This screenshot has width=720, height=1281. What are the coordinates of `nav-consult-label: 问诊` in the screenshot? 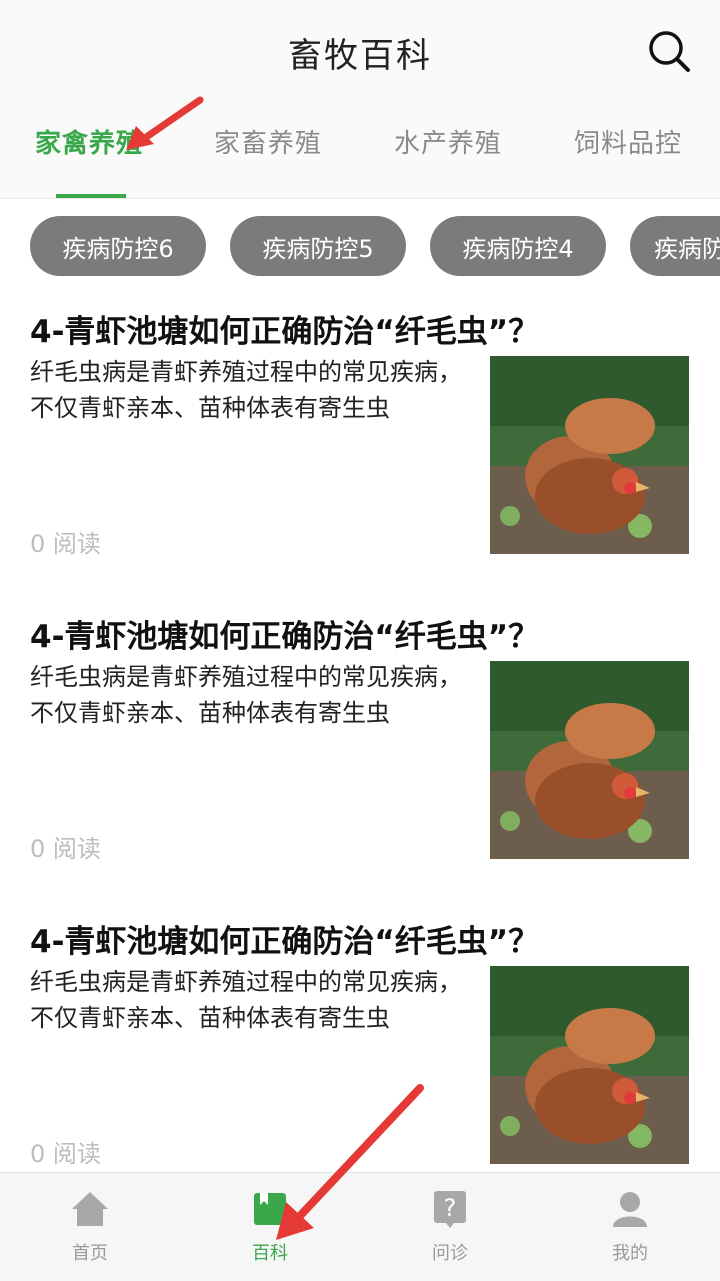 It's located at (450, 1253).